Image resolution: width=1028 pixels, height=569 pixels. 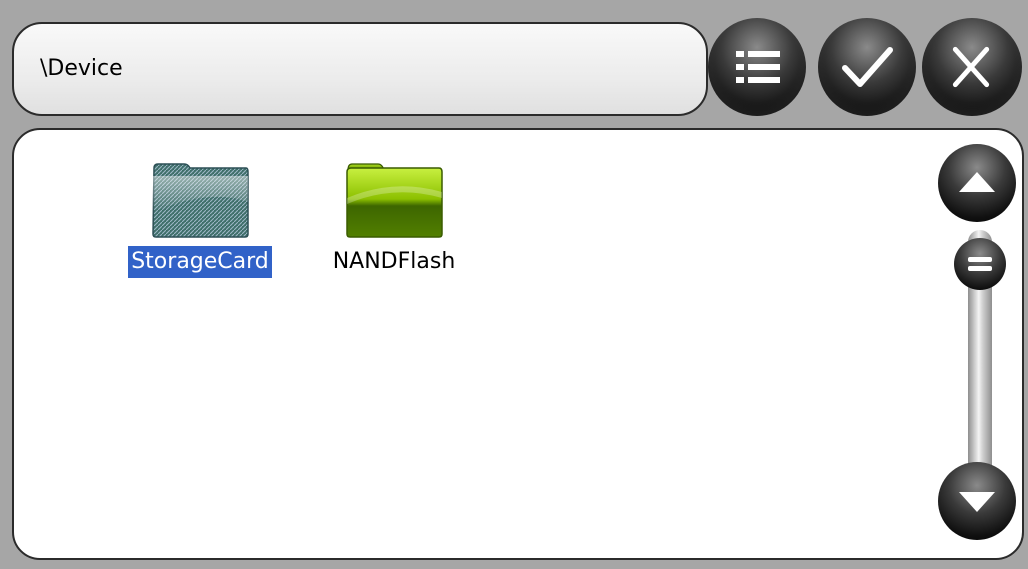 I want to click on list-icon, so click(x=758, y=67).